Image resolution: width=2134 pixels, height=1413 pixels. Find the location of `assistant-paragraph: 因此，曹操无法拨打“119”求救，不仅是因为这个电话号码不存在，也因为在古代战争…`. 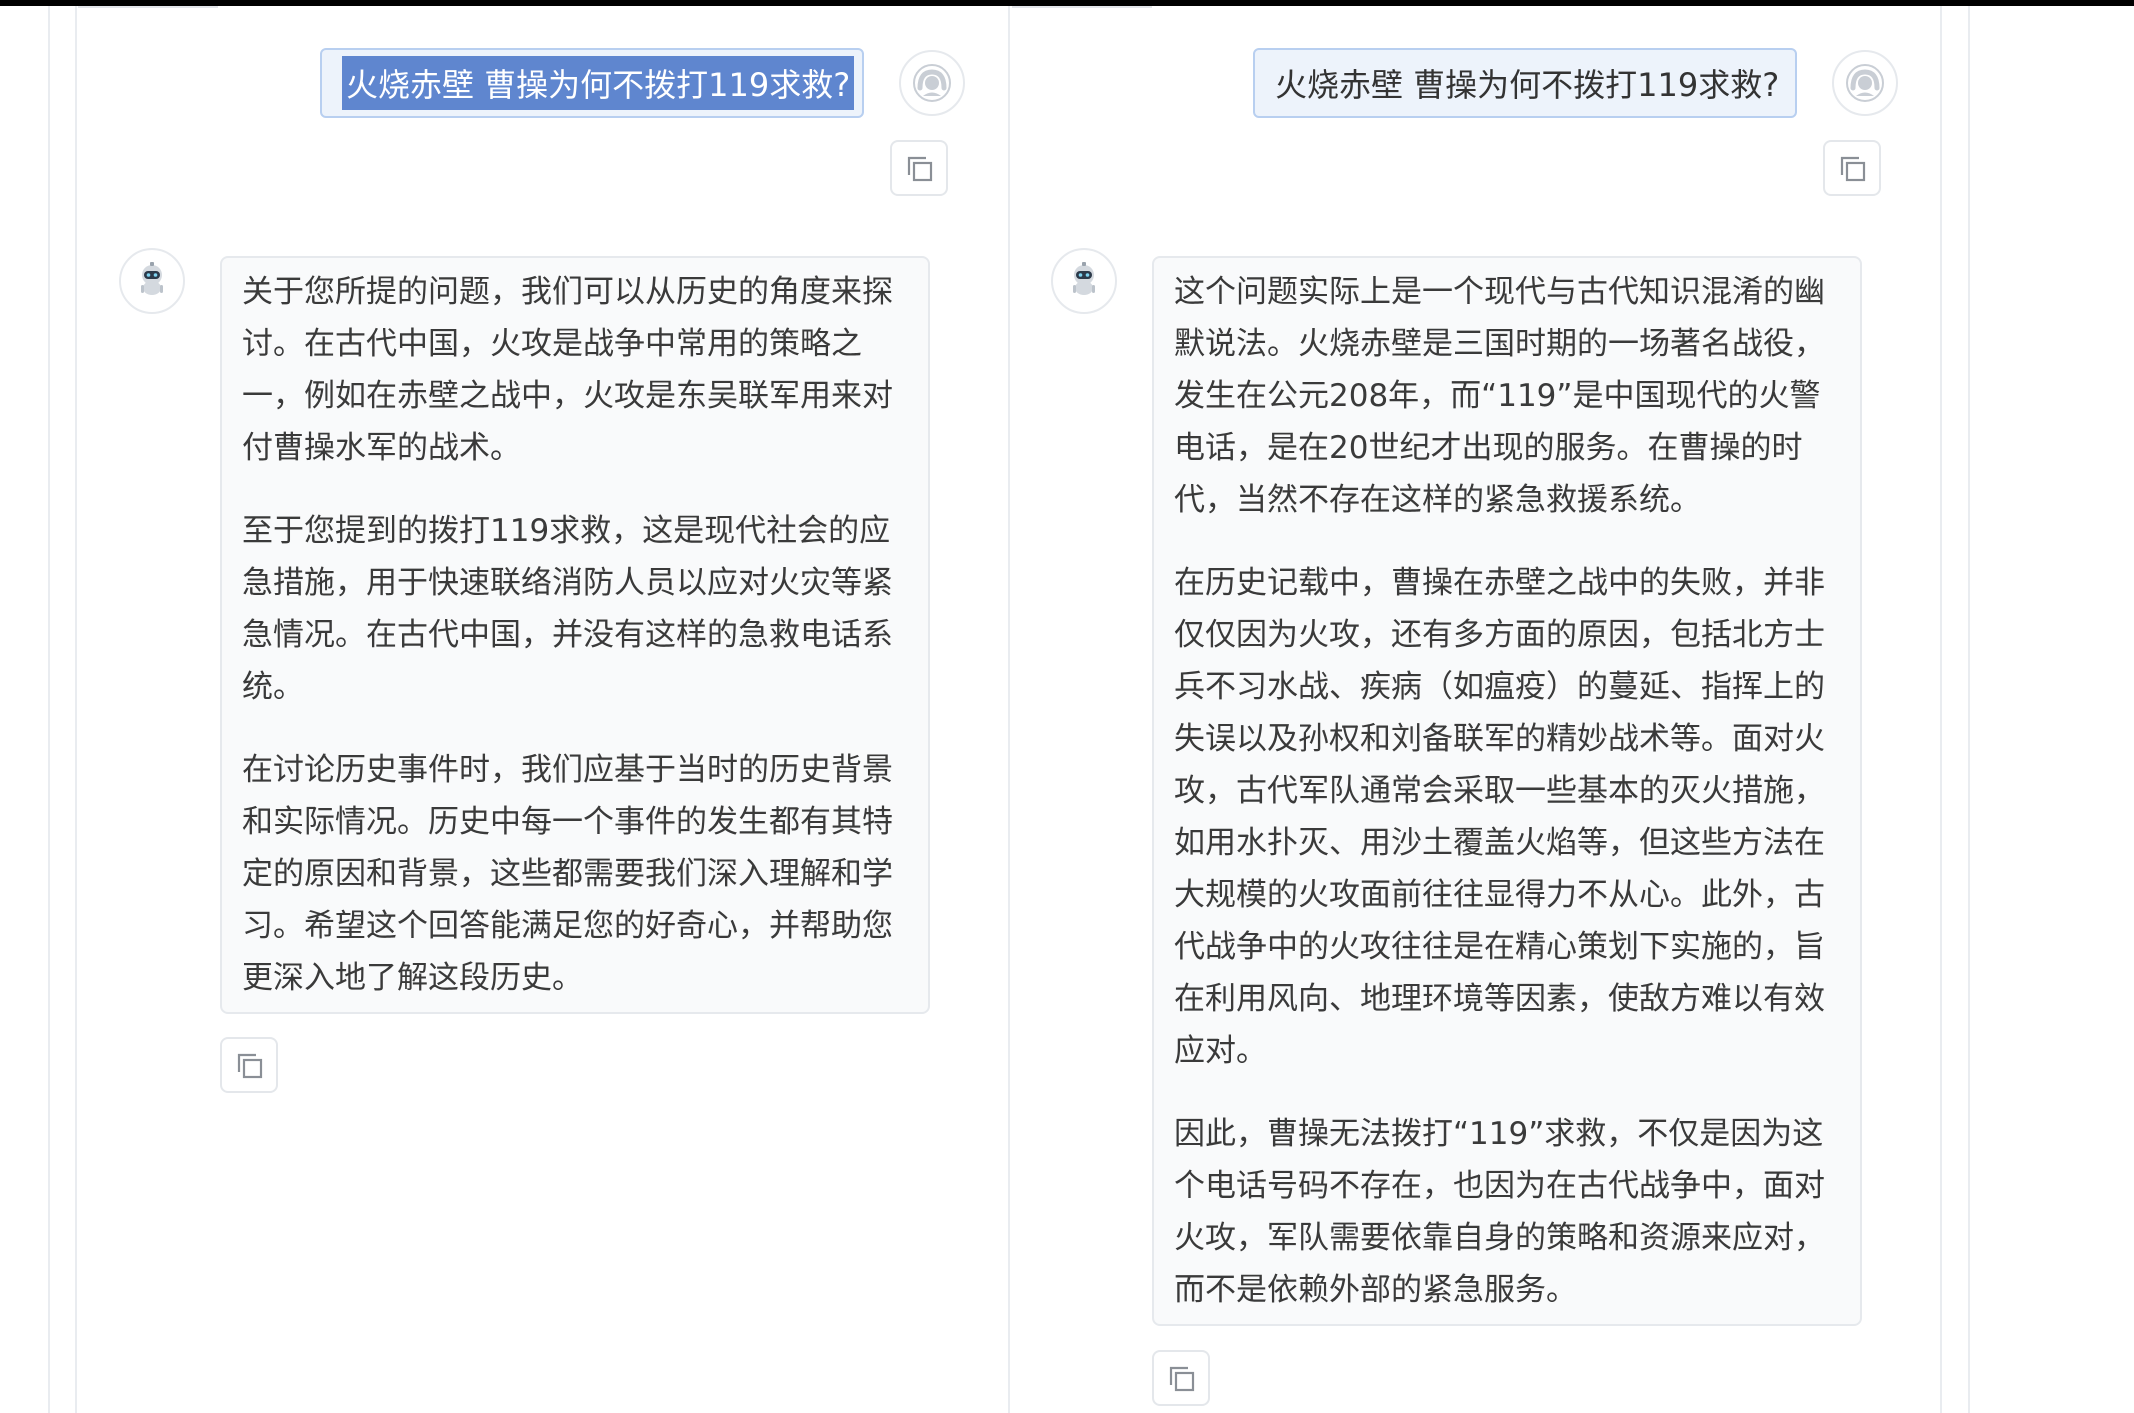

assistant-paragraph: 因此，曹操无法拨打“119”求救，不仅是因为这个电话号码不存在，也因为在古代战争… is located at coordinates (1499, 1212).